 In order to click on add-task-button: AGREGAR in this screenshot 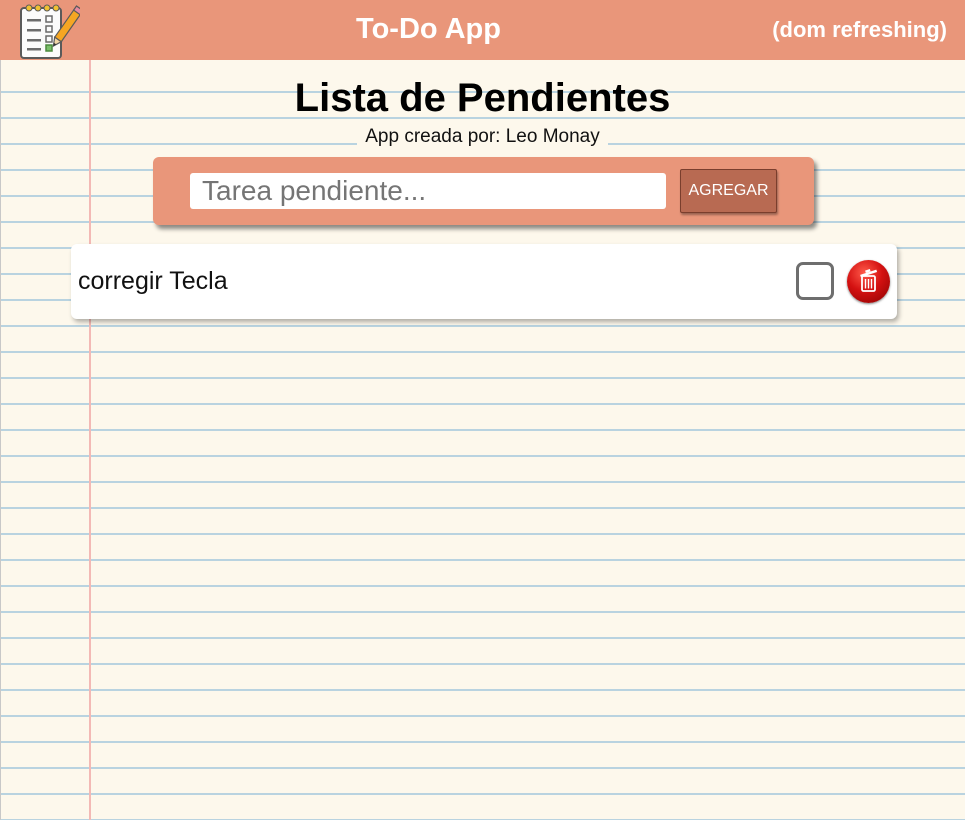, I will do `click(728, 191)`.